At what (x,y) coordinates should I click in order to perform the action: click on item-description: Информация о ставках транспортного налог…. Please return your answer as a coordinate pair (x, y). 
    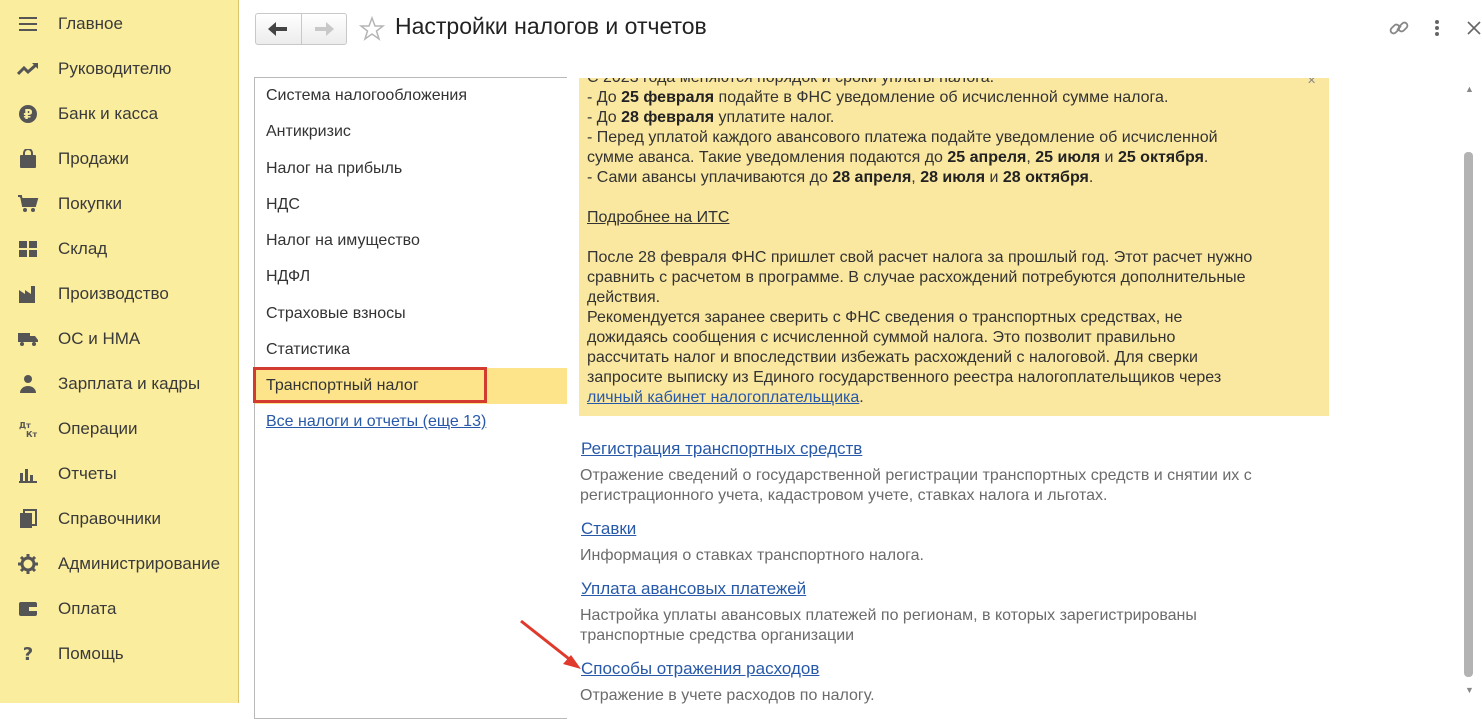
    Looking at the image, I should click on (752, 555).